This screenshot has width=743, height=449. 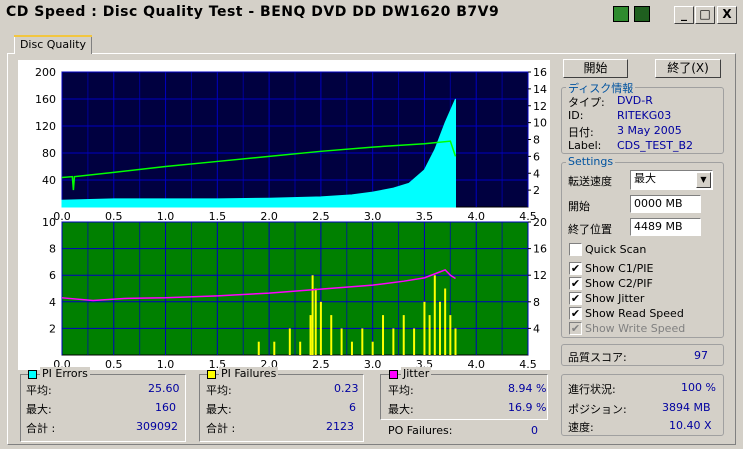 What do you see at coordinates (575, 249) in the screenshot?
I see `quick-scan-checkbox` at bounding box center [575, 249].